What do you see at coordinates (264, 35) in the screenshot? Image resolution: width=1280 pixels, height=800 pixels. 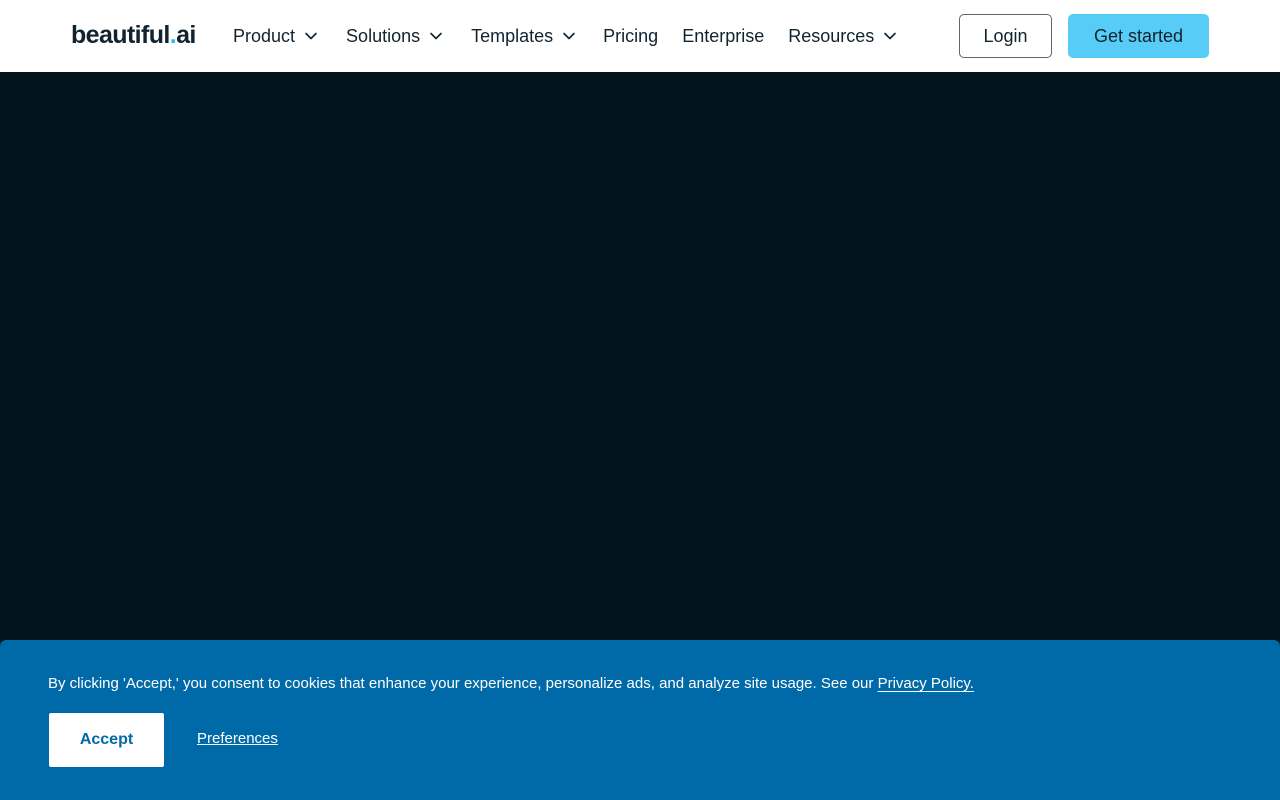 I see `nav-item-label: Product` at bounding box center [264, 35].